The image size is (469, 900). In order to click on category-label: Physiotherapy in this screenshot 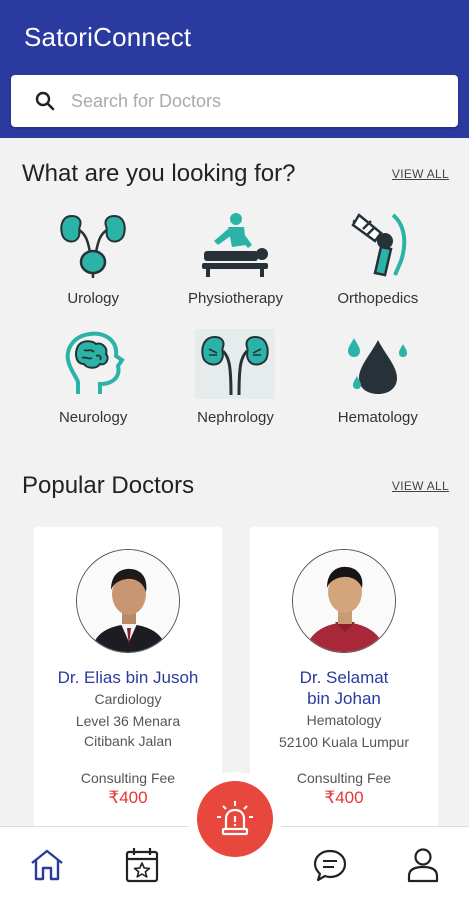, I will do `click(235, 298)`.